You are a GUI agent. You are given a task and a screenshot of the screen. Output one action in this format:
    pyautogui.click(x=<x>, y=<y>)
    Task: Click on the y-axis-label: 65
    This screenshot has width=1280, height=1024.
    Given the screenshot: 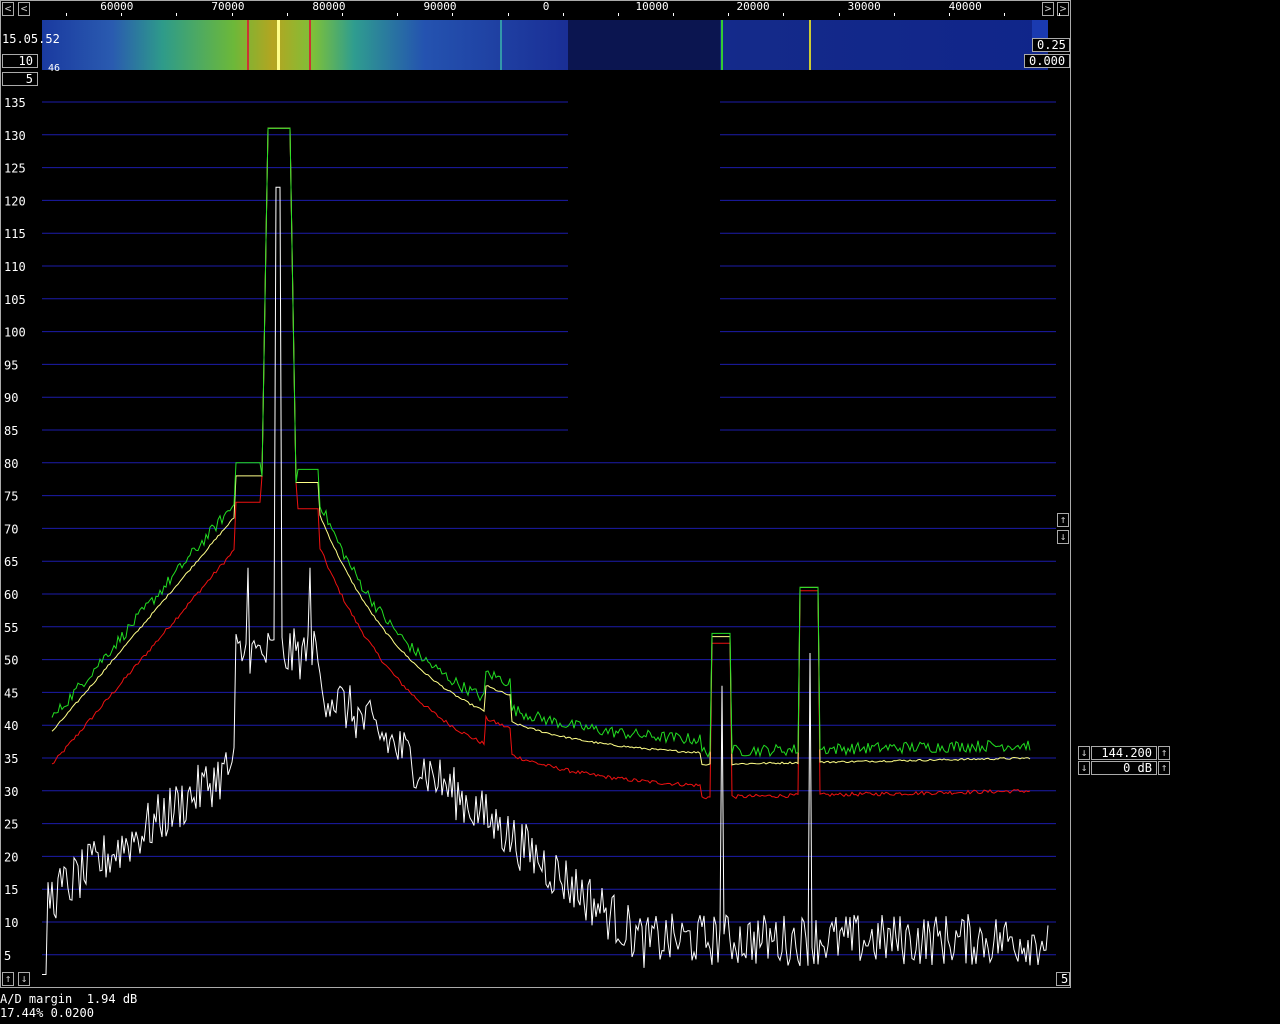 What is the action you would take?
    pyautogui.click(x=11, y=562)
    